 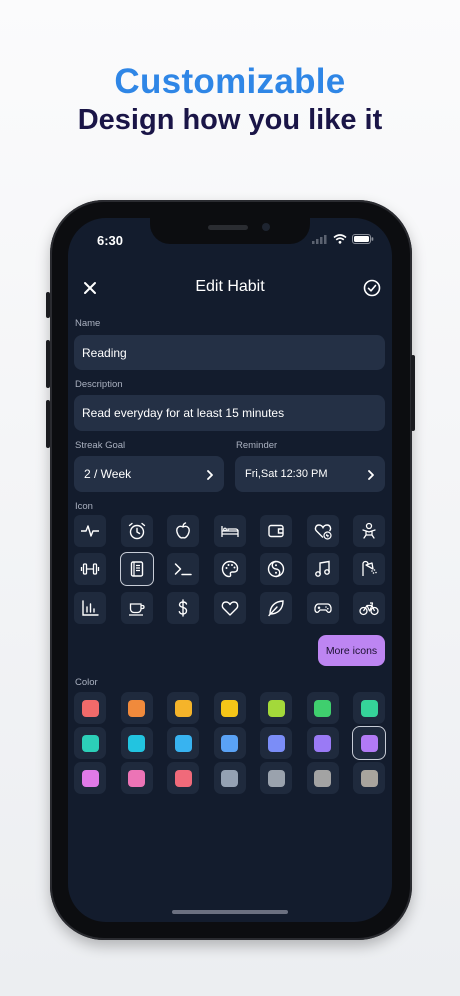 I want to click on palette-icon, so click(x=229, y=569).